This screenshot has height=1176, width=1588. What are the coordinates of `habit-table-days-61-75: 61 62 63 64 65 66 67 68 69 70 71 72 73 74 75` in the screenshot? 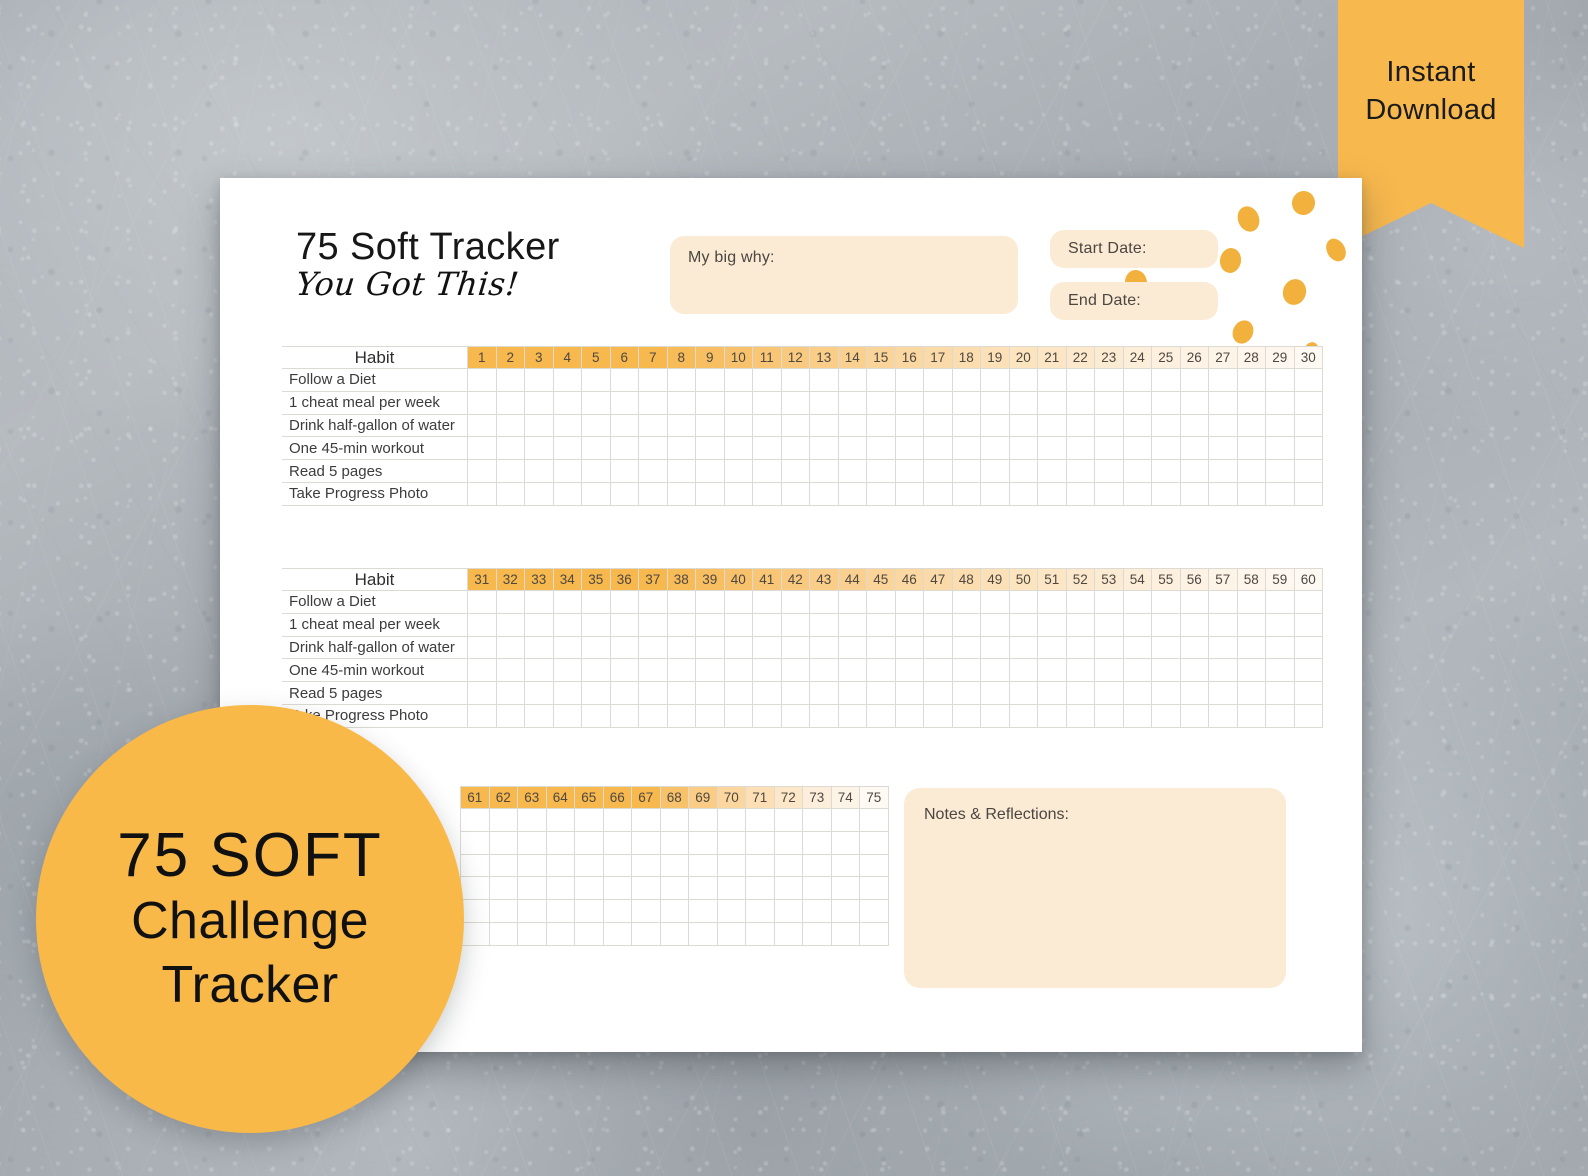 It's located at (674, 866).